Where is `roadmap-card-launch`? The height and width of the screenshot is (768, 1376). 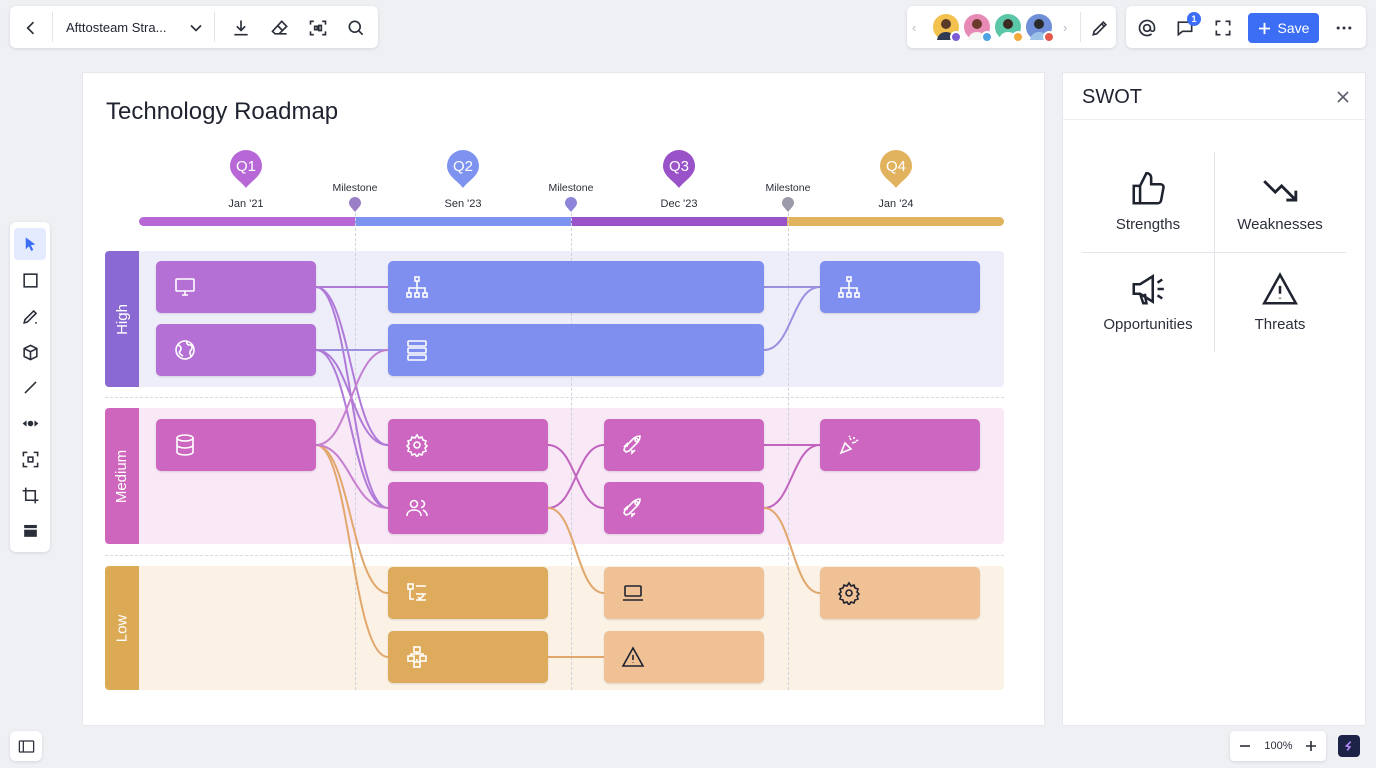
roadmap-card-launch is located at coordinates (684, 445).